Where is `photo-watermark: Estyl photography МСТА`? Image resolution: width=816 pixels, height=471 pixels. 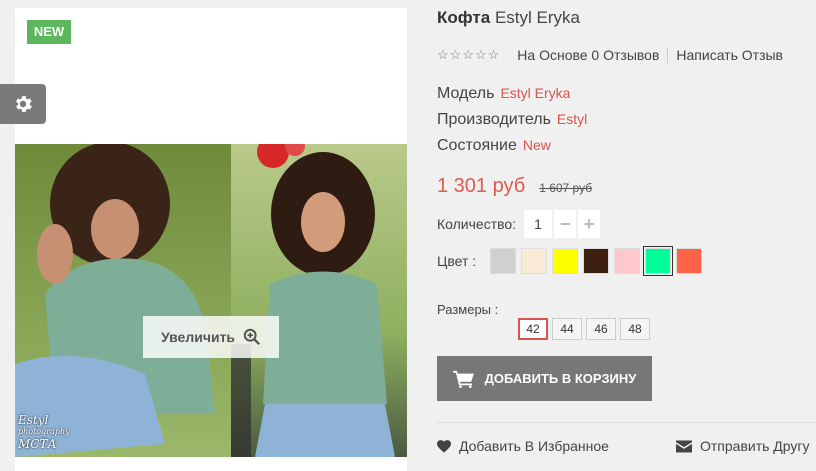 photo-watermark: Estyl photography МСТА is located at coordinates (44, 432).